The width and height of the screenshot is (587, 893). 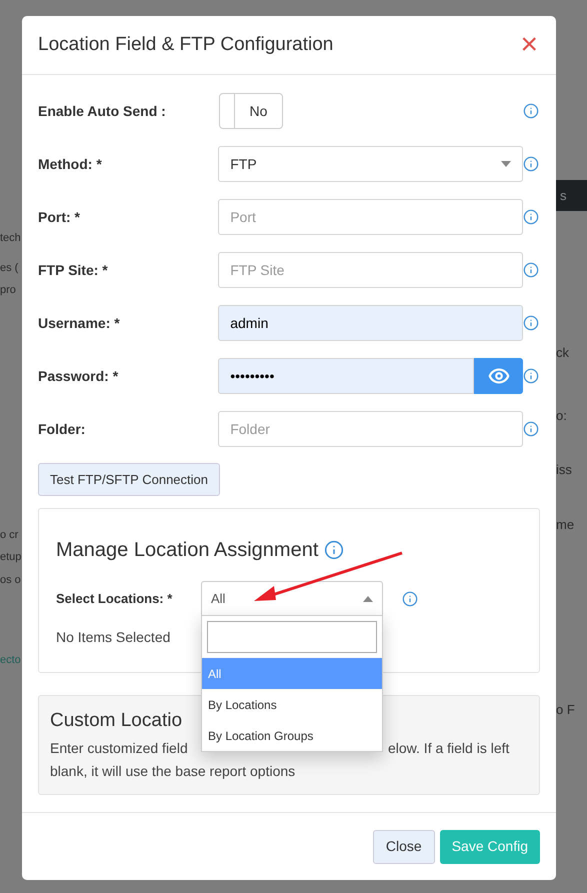 I want to click on toggle-switch: No, so click(x=251, y=111).